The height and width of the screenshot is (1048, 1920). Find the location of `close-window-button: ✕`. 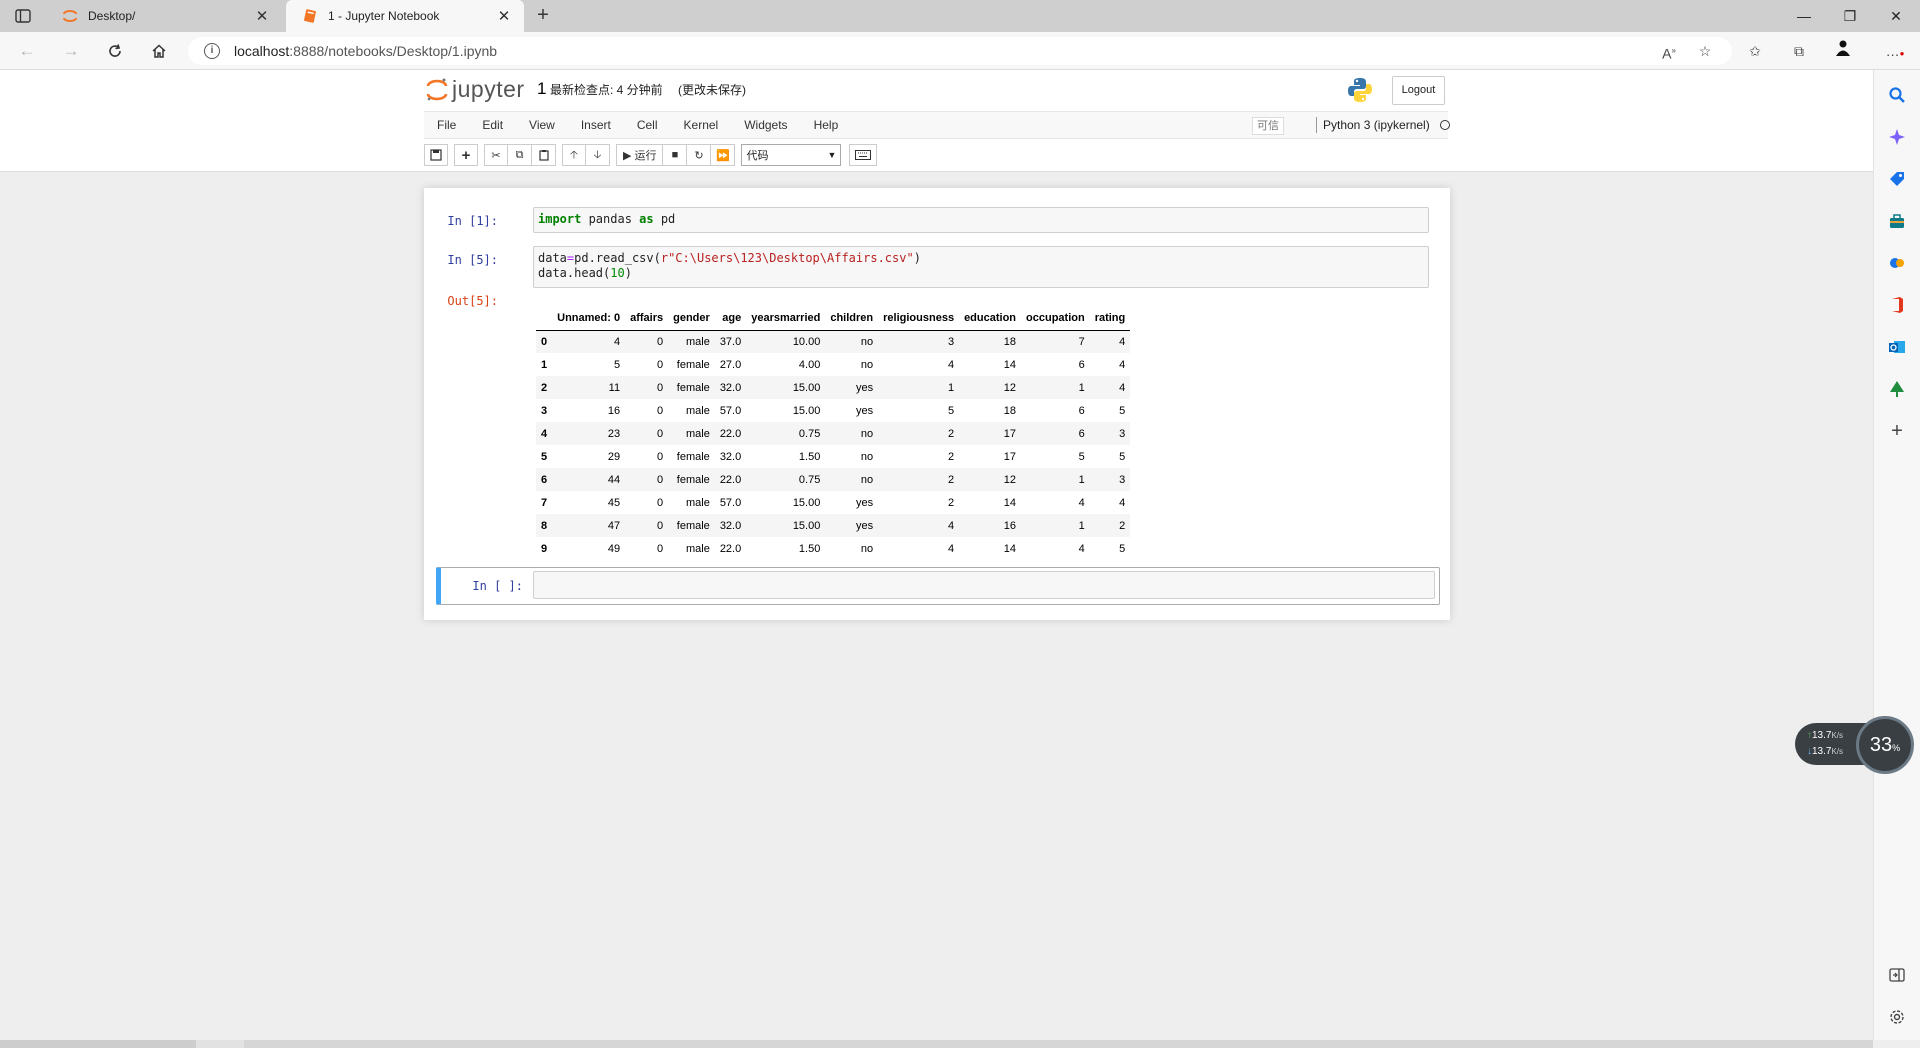

close-window-button: ✕ is located at coordinates (1896, 16).